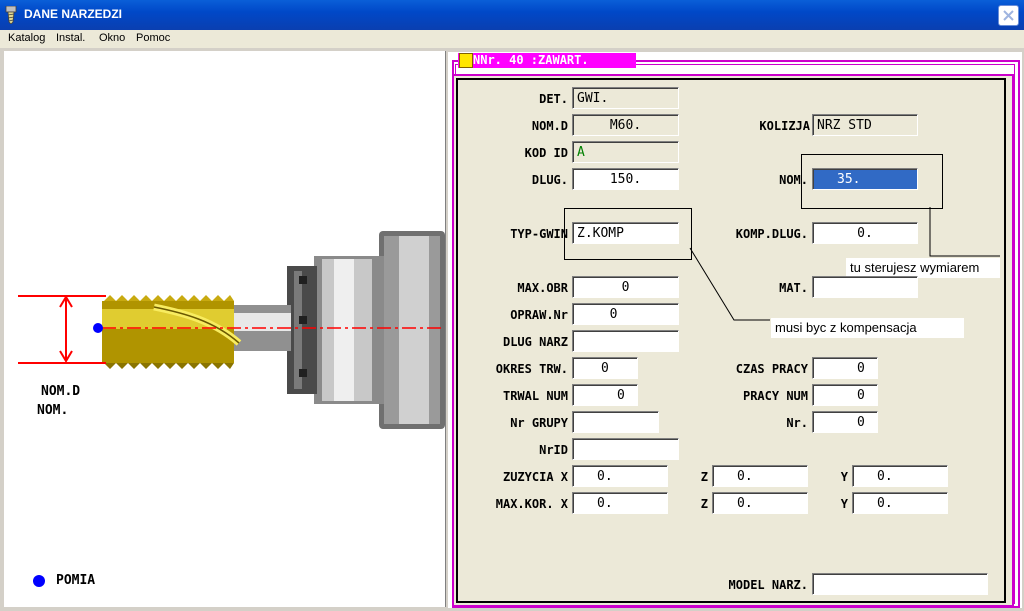 Image resolution: width=1024 pixels, height=611 pixels. I want to click on opraw-nr-label: OPRAW.Nr, so click(539, 315).